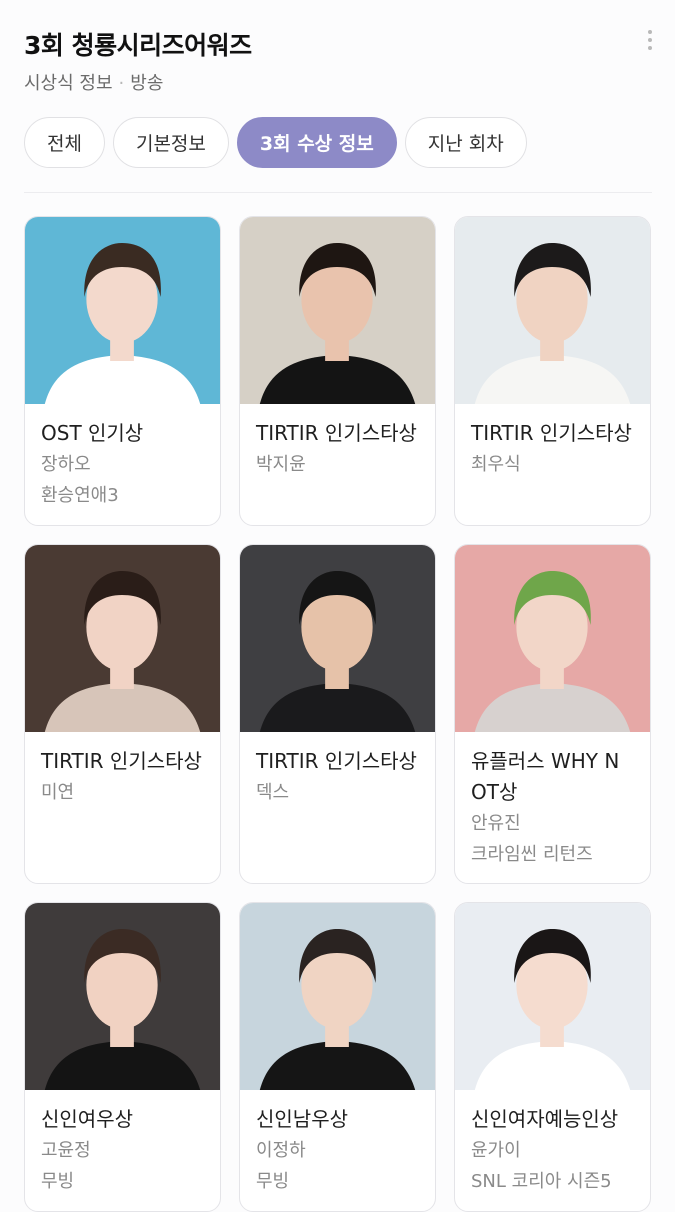 The width and height of the screenshot is (675, 1212). What do you see at coordinates (338, 192) in the screenshot?
I see `divider` at bounding box center [338, 192].